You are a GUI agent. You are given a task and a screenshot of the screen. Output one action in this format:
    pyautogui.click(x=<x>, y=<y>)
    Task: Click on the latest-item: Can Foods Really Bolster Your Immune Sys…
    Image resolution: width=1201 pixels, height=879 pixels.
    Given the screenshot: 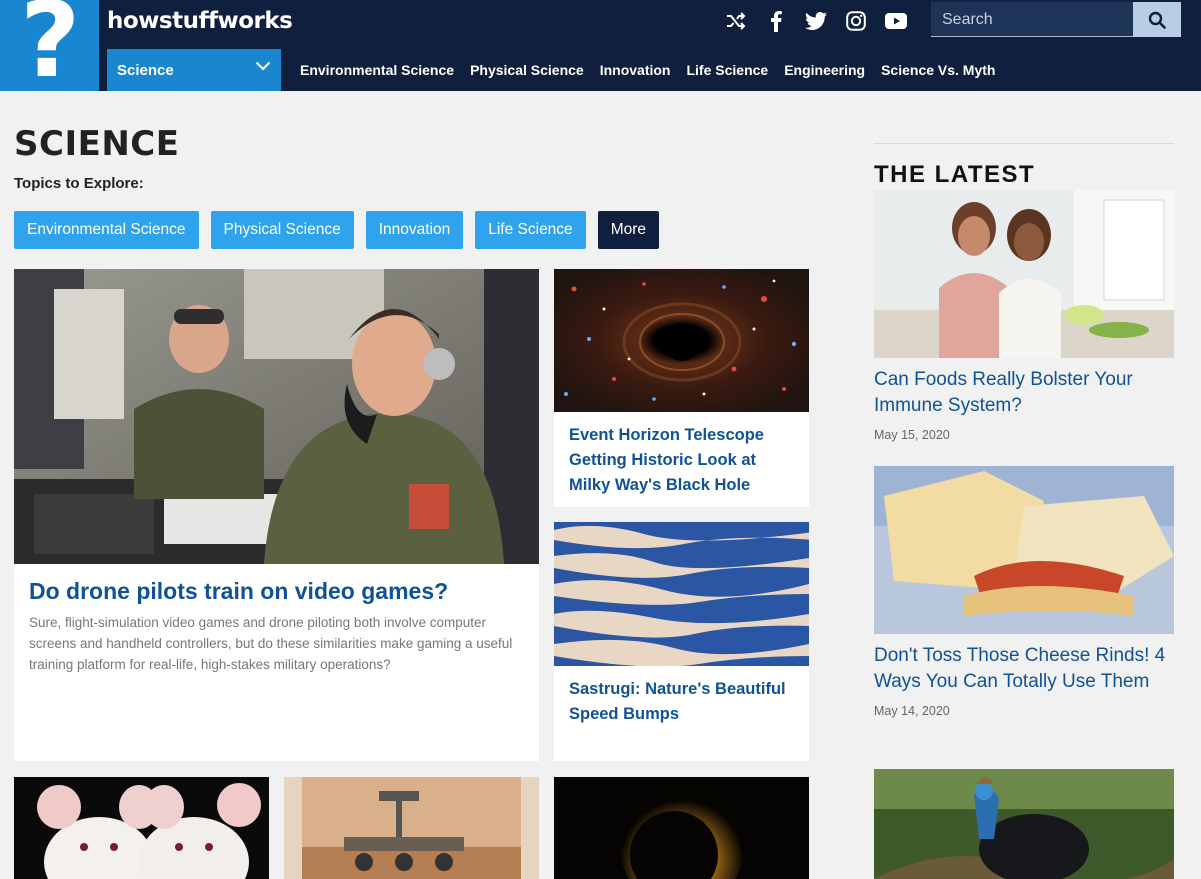 What is the action you would take?
    pyautogui.click(x=1024, y=316)
    